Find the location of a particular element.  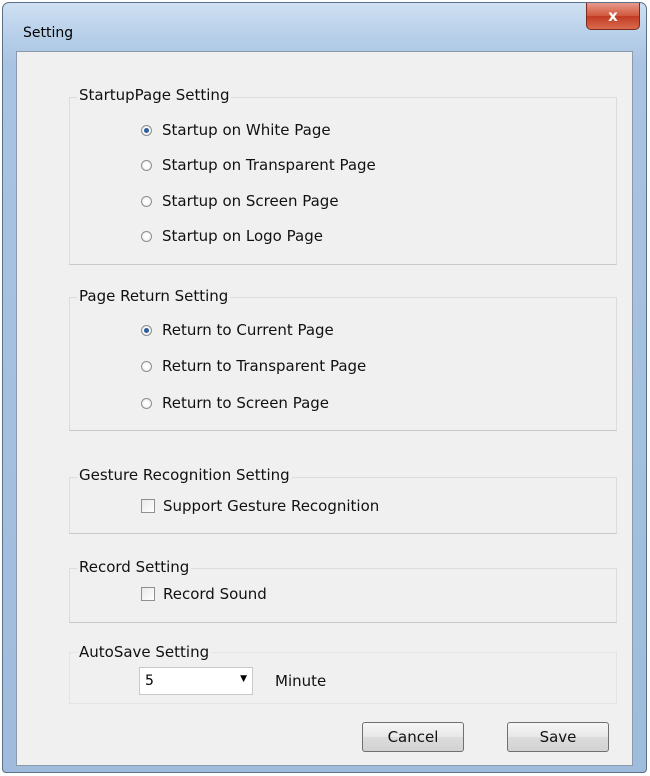

radio-startup-transparent: Startup on Transparent Page is located at coordinates (258, 165).